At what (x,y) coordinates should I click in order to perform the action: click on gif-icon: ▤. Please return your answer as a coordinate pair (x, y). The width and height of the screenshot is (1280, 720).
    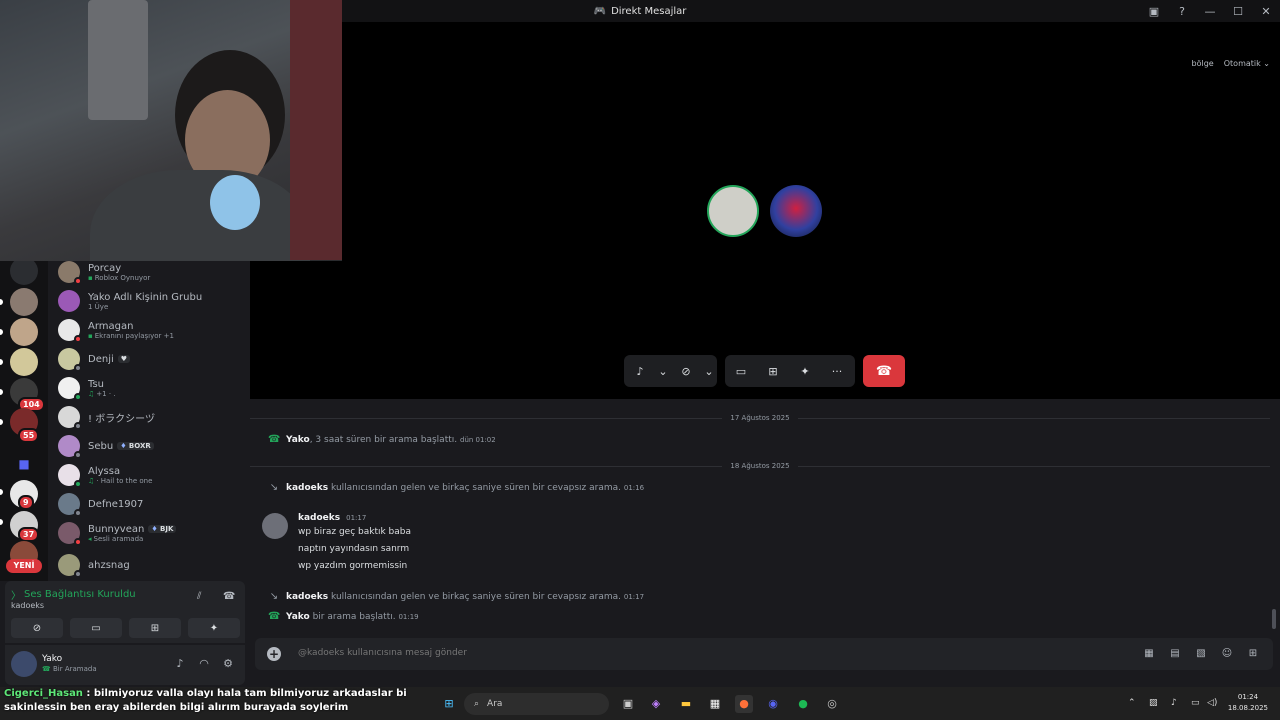
    Looking at the image, I should click on (1175, 654).